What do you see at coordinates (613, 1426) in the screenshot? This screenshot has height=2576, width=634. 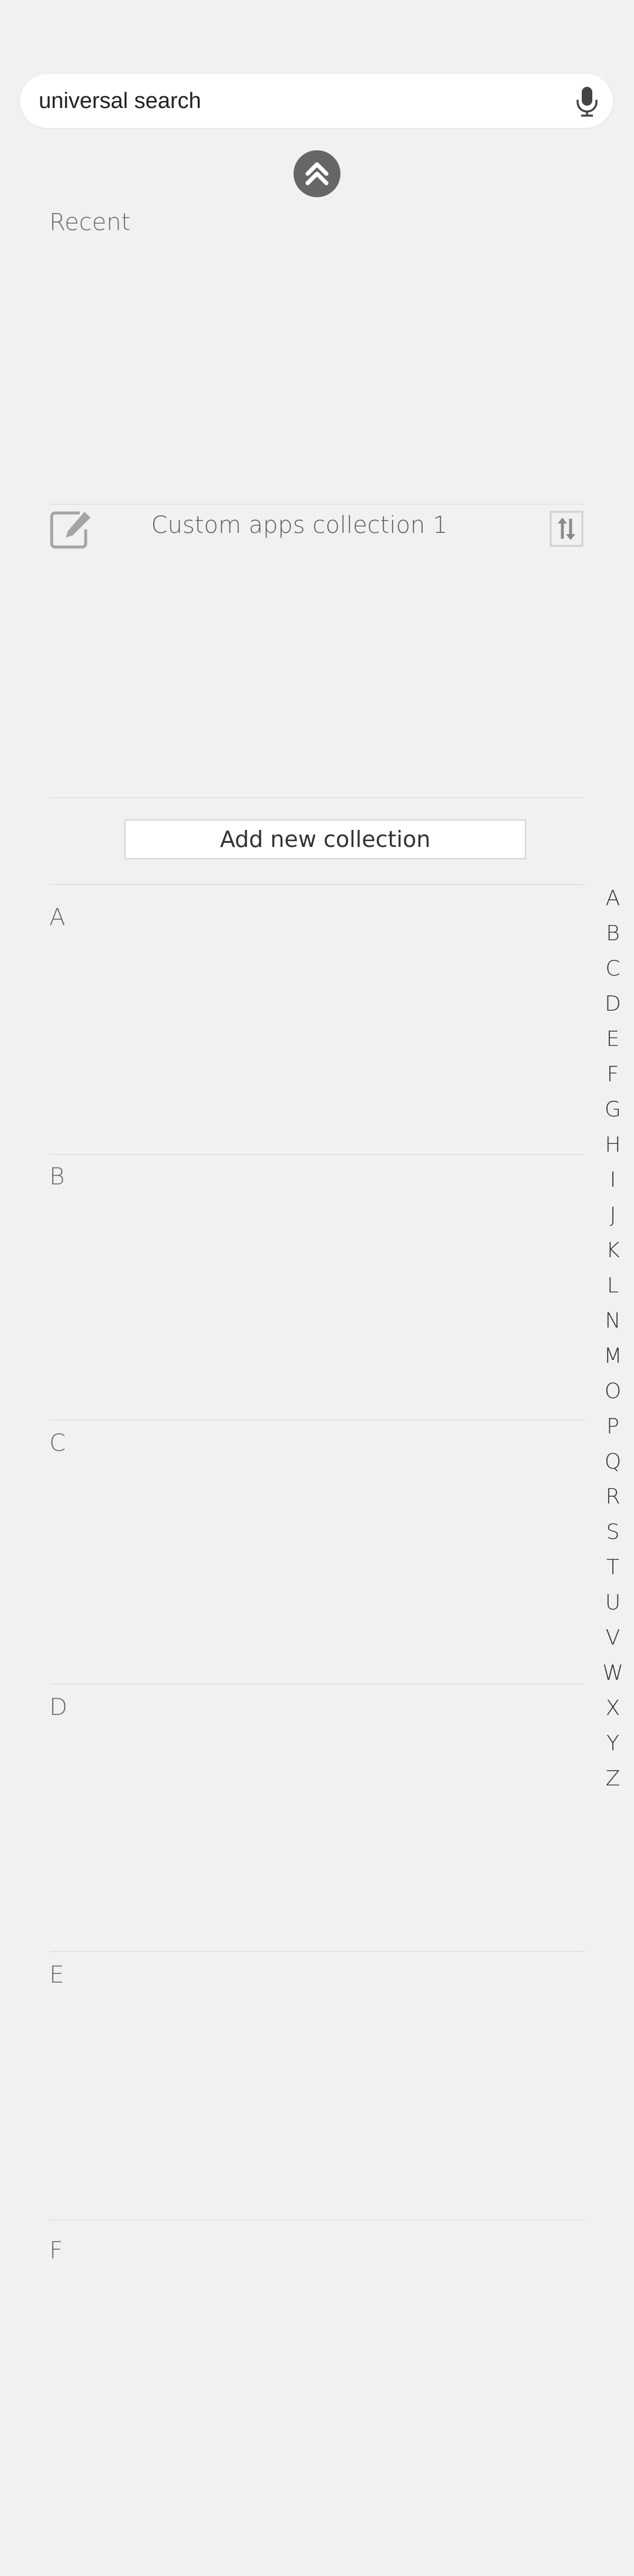 I see `index-letter: P` at bounding box center [613, 1426].